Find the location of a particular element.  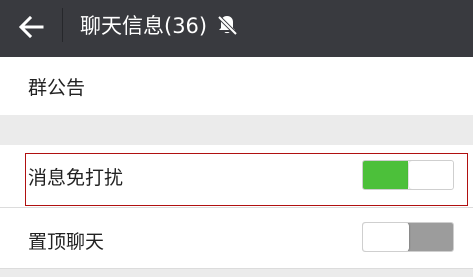

arrow-left-icon is located at coordinates (31, 27).